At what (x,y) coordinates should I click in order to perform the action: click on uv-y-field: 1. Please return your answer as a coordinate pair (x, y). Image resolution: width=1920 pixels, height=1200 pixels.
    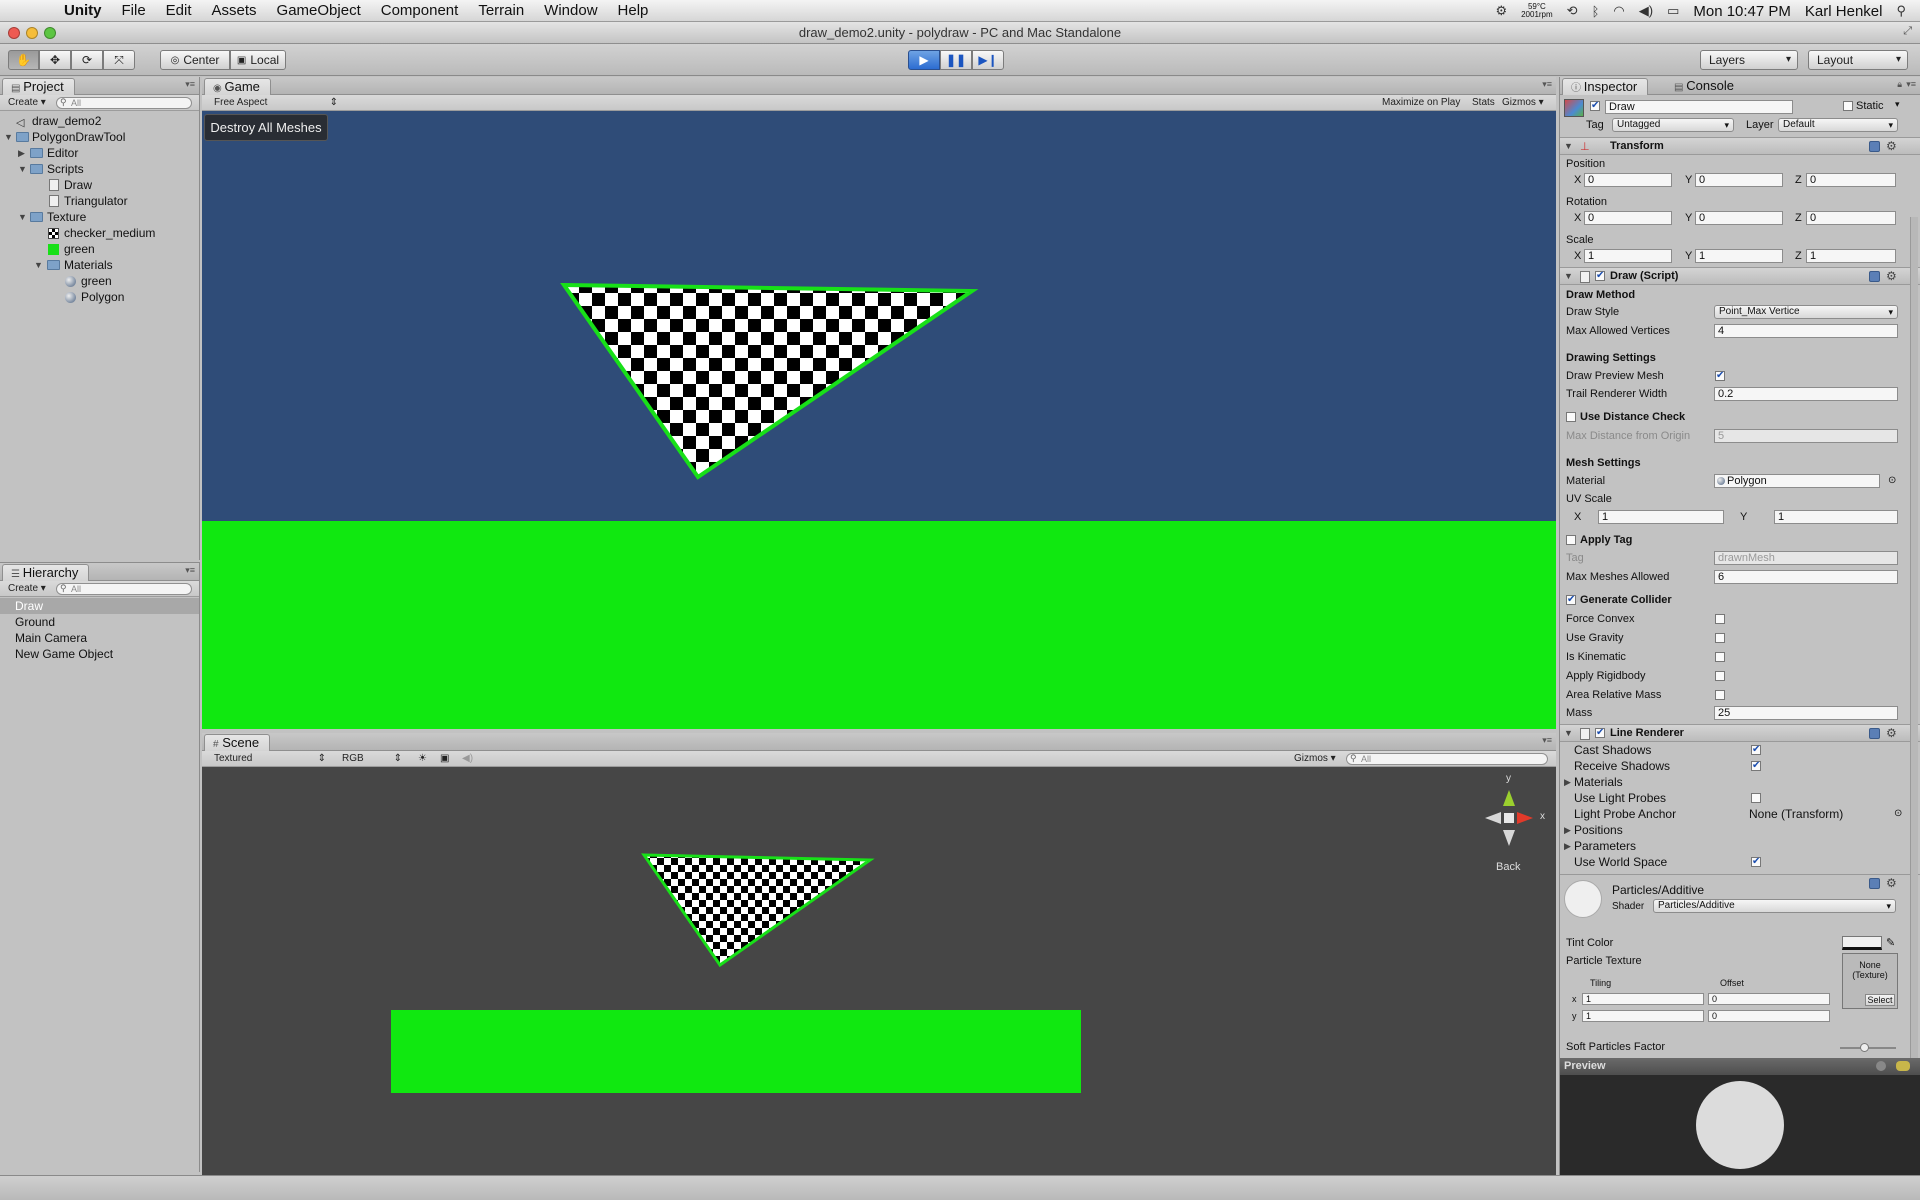
    Looking at the image, I should click on (1836, 517).